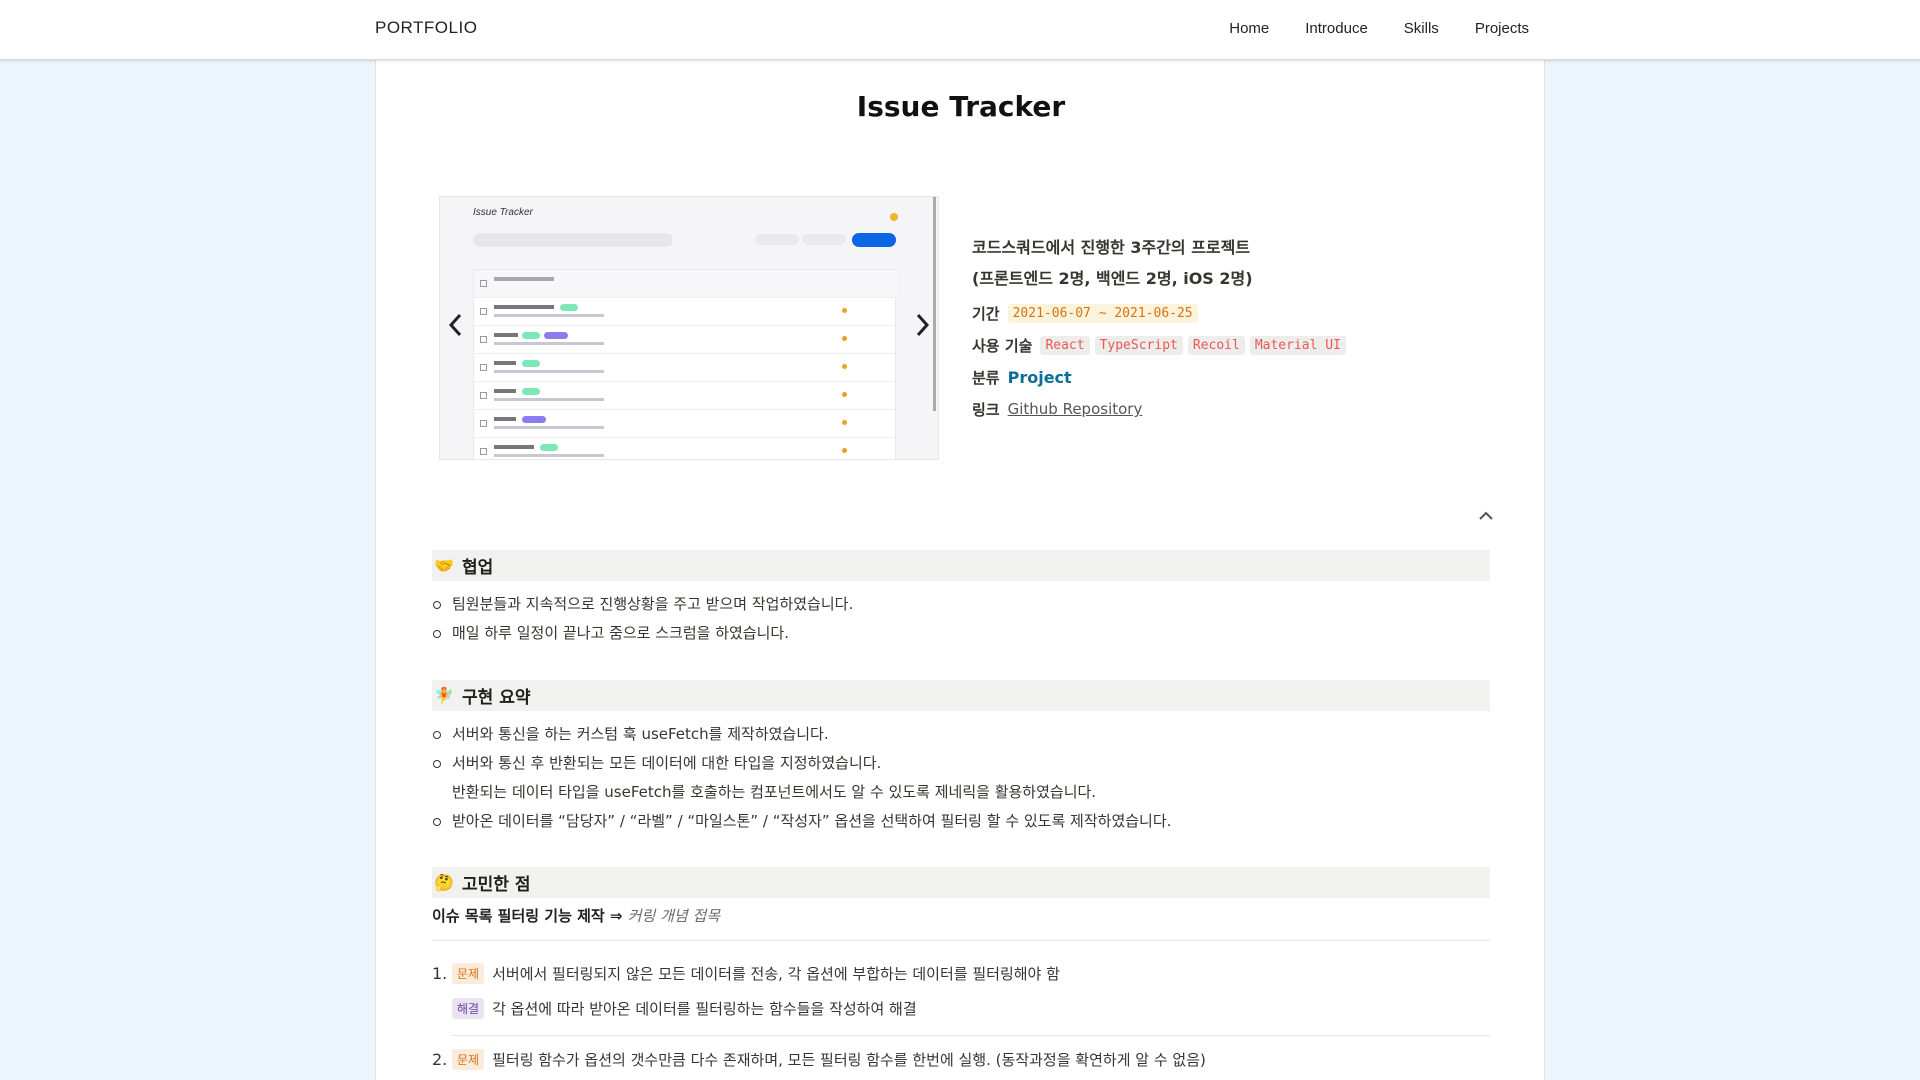 The width and height of the screenshot is (1920, 1080). I want to click on github-repository-link: Github Repository, so click(1075, 409).